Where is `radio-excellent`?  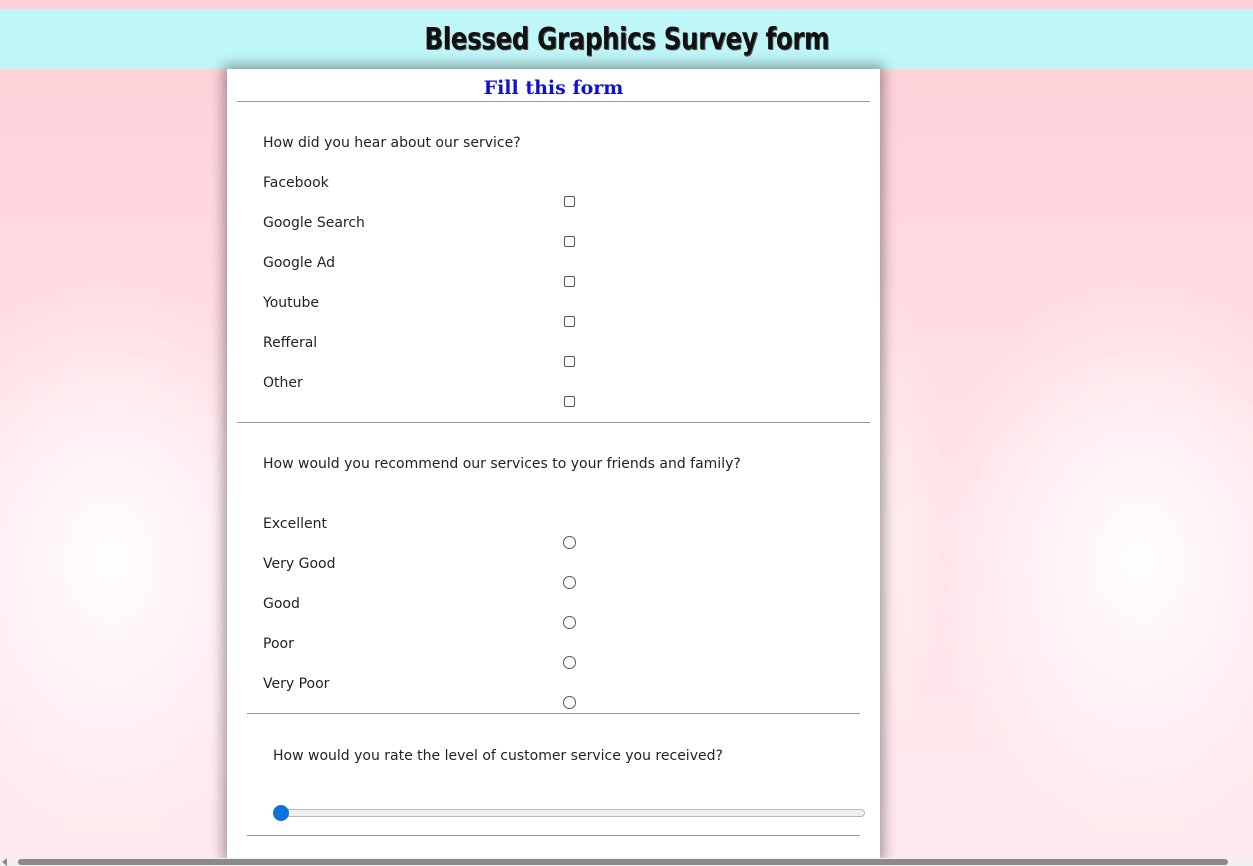
radio-excellent is located at coordinates (569, 542).